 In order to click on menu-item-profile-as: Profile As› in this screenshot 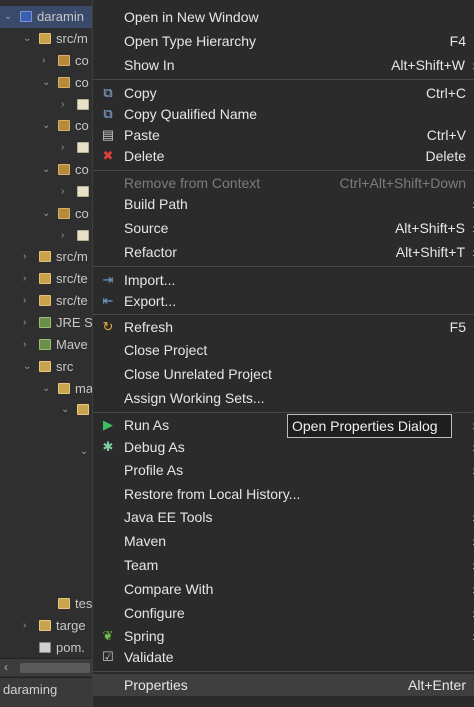, I will do `click(283, 470)`.